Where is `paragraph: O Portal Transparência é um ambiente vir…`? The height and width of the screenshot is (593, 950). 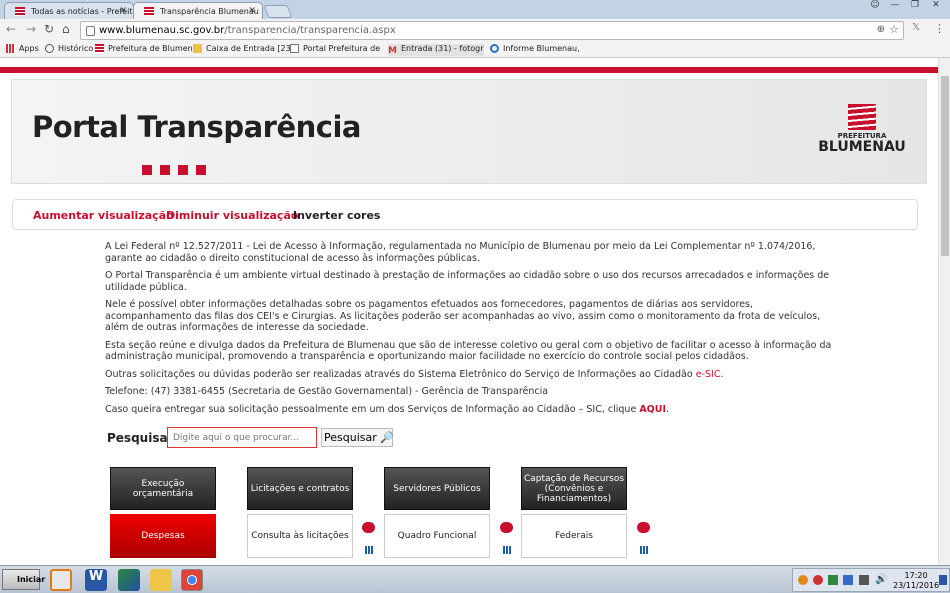
paragraph: O Portal Transparência é um ambiente vir… is located at coordinates (467, 281).